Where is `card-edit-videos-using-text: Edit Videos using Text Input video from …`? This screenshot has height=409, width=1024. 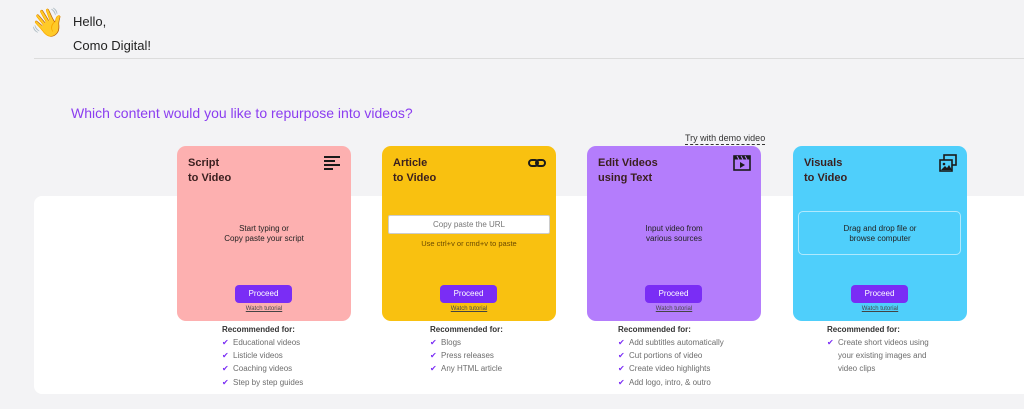
card-edit-videos-using-text: Edit Videos using Text Input video from … is located at coordinates (674, 233).